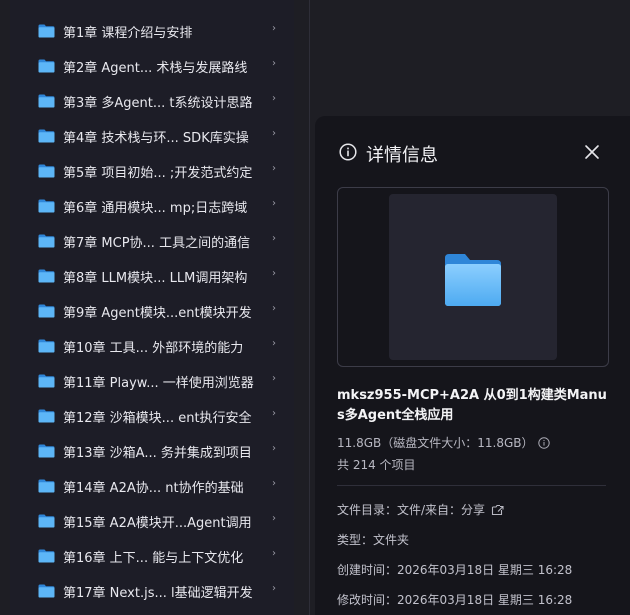 This screenshot has height=615, width=630. I want to click on list-item: 第11章 Playw... 一样使用浏览器 ›, so click(152, 380).